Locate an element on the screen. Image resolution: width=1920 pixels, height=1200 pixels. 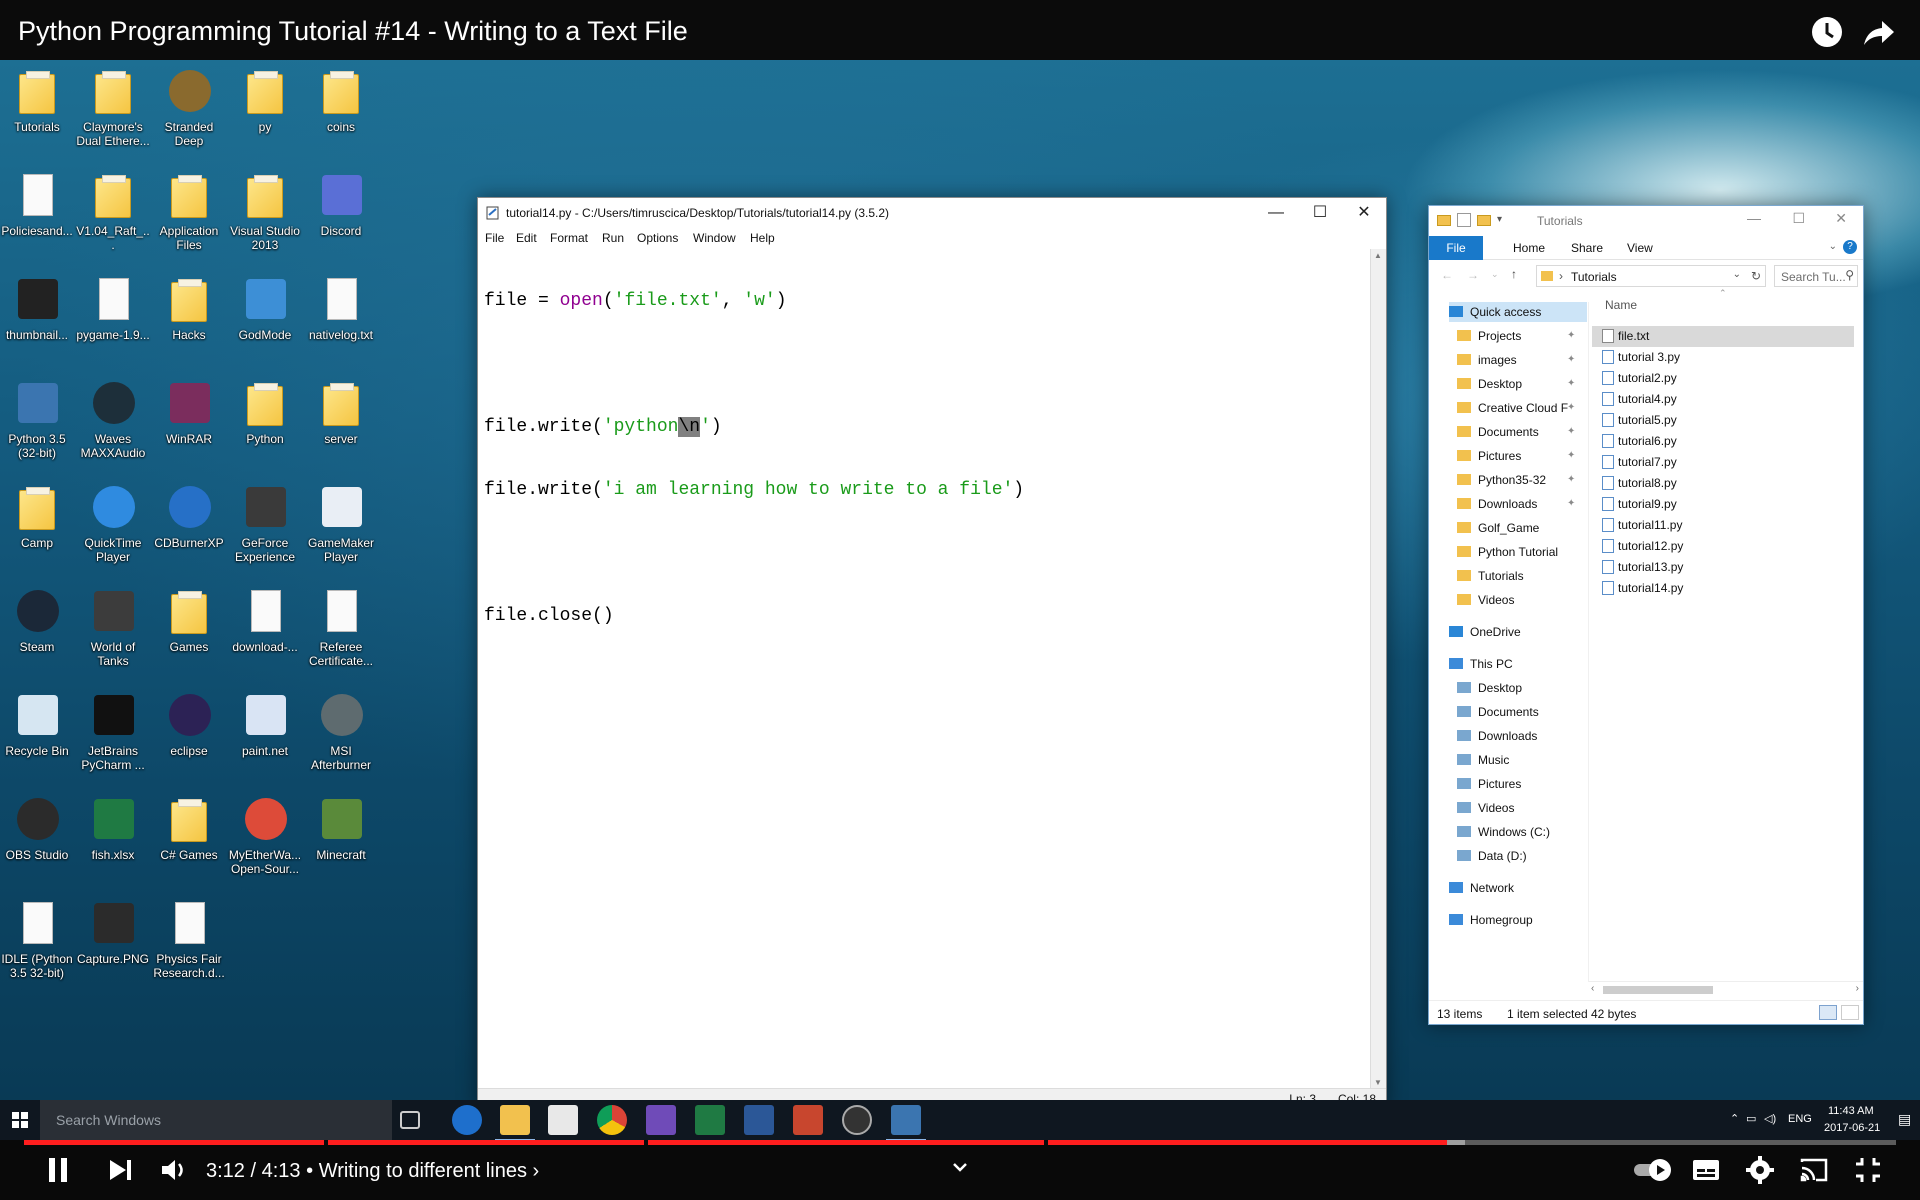
powerpoint-icon is located at coordinates (808, 1120).